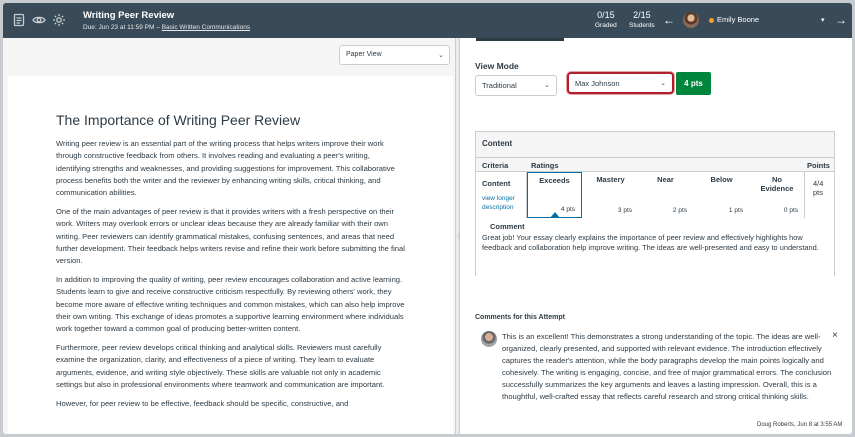 This screenshot has height=437, width=855. What do you see at coordinates (776, 195) in the screenshot?
I see `rating-no-evidence: No Evidence 0 pts` at bounding box center [776, 195].